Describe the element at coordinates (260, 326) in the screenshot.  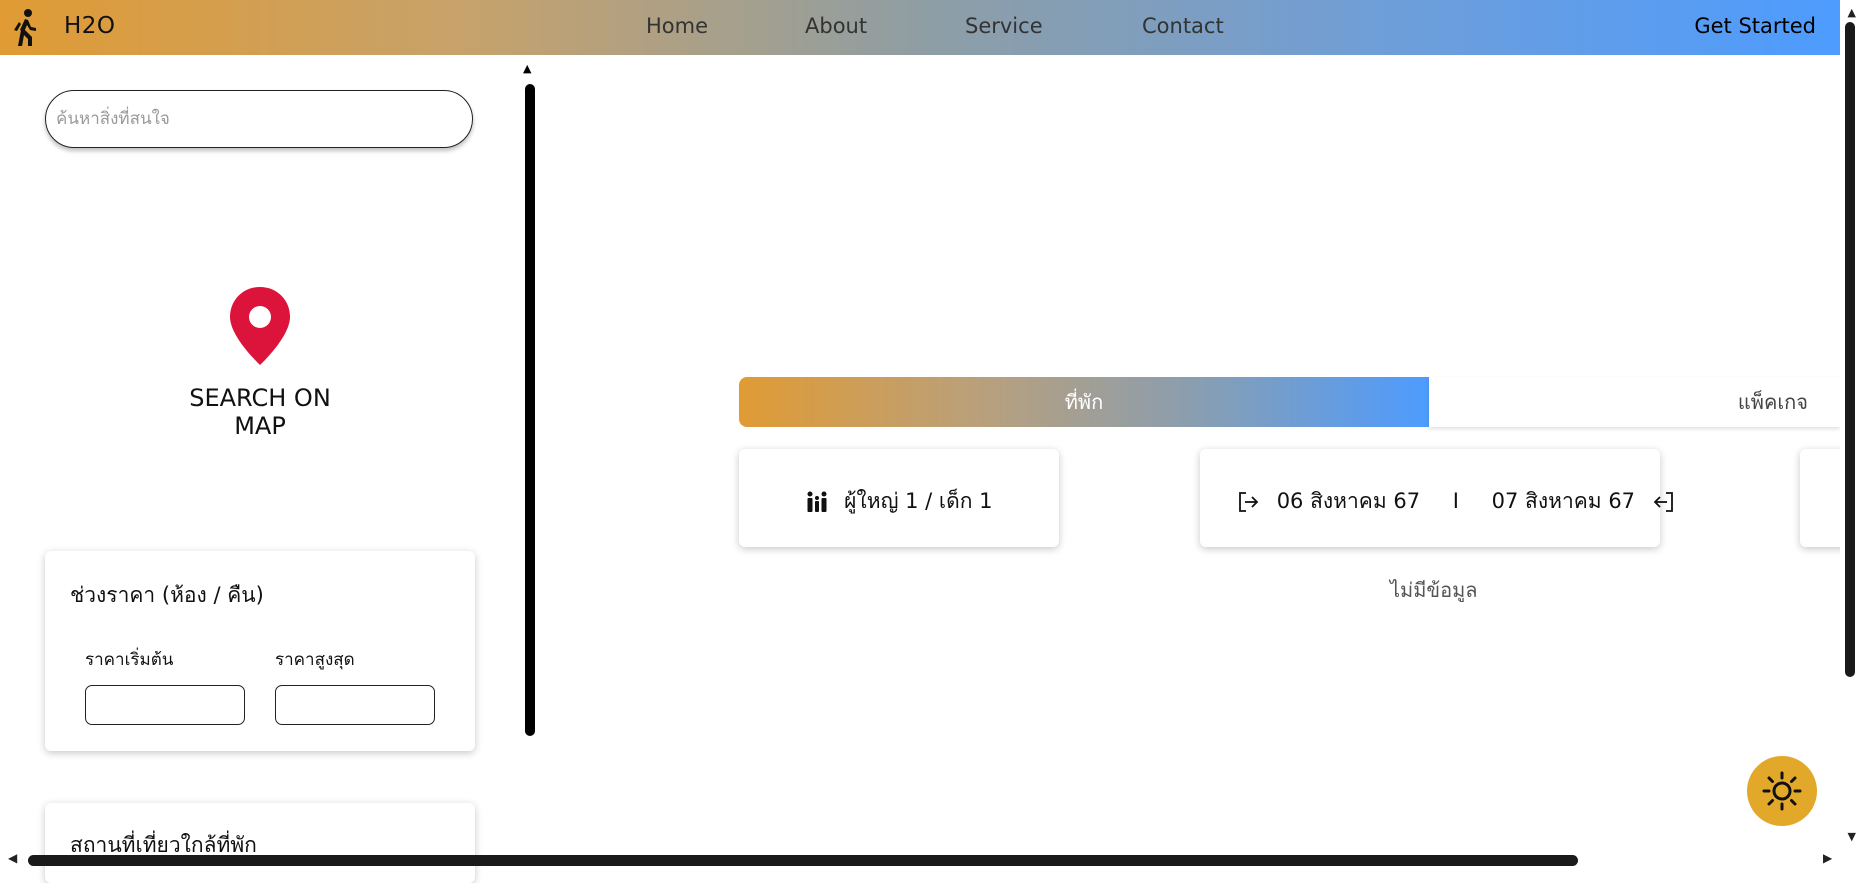
I see `map-pin-icon` at that location.